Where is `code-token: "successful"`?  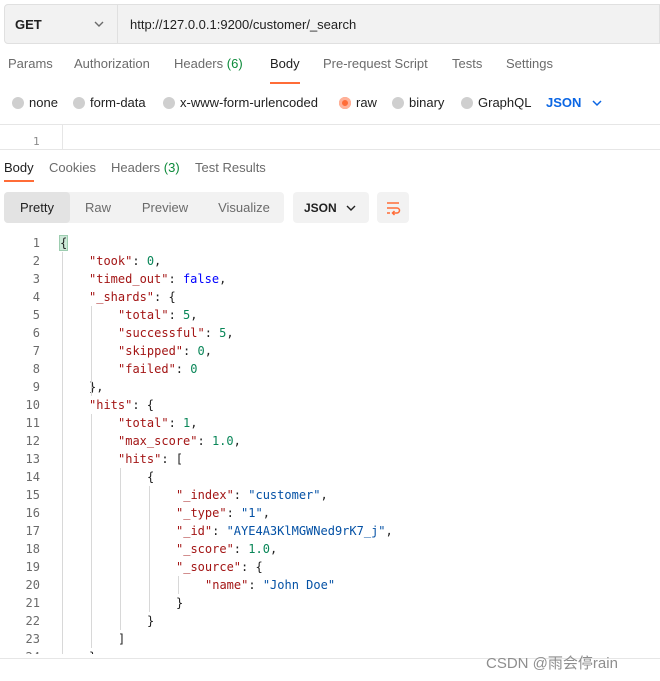 code-token: "successful" is located at coordinates (161, 333).